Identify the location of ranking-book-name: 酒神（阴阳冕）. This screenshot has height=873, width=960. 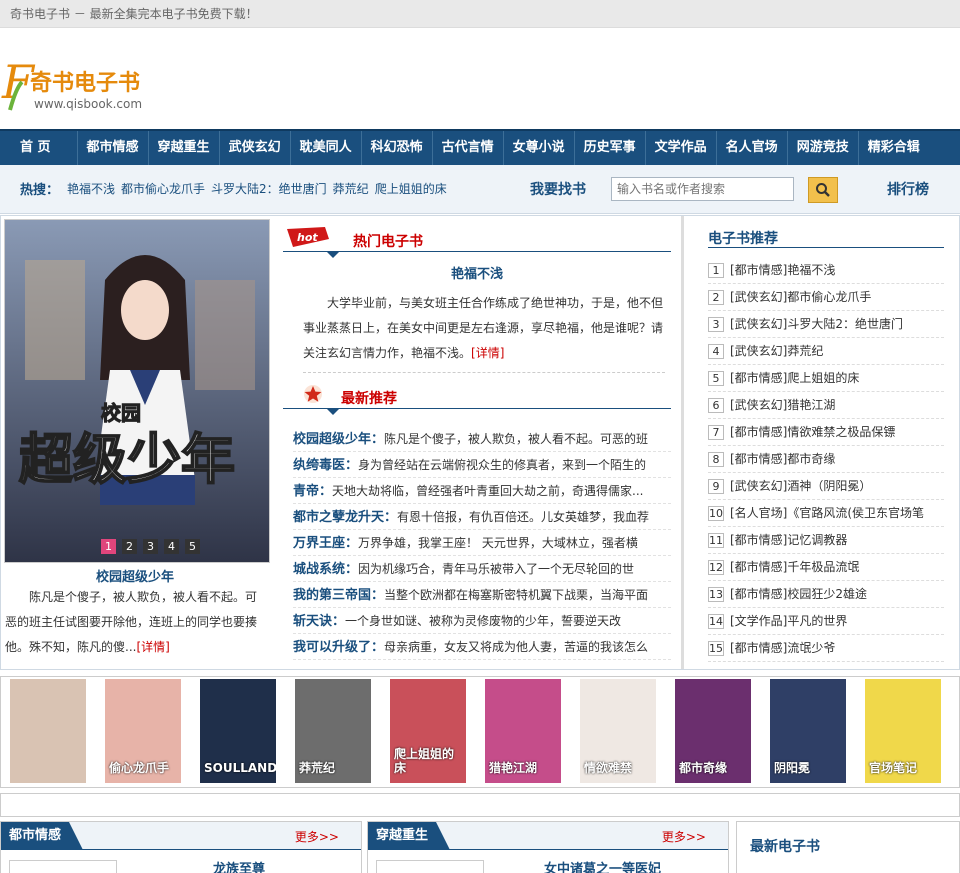
(829, 486).